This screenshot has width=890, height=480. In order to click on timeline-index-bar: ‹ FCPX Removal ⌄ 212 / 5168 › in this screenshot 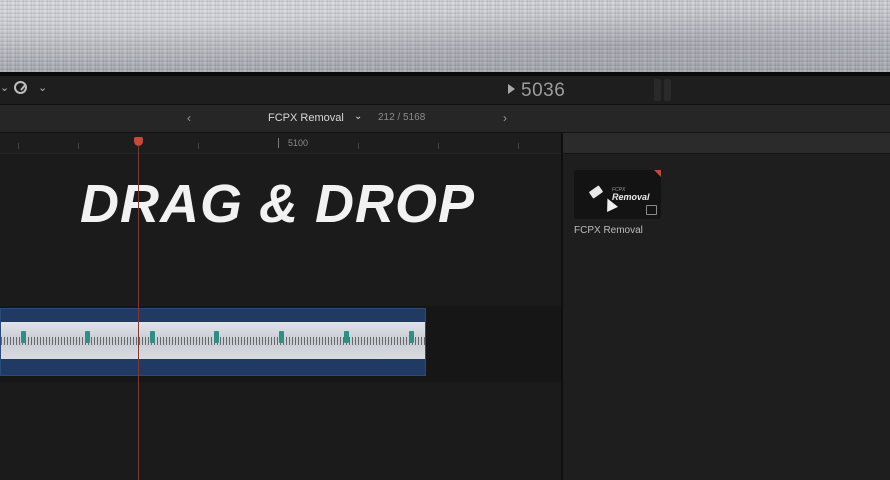, I will do `click(445, 119)`.